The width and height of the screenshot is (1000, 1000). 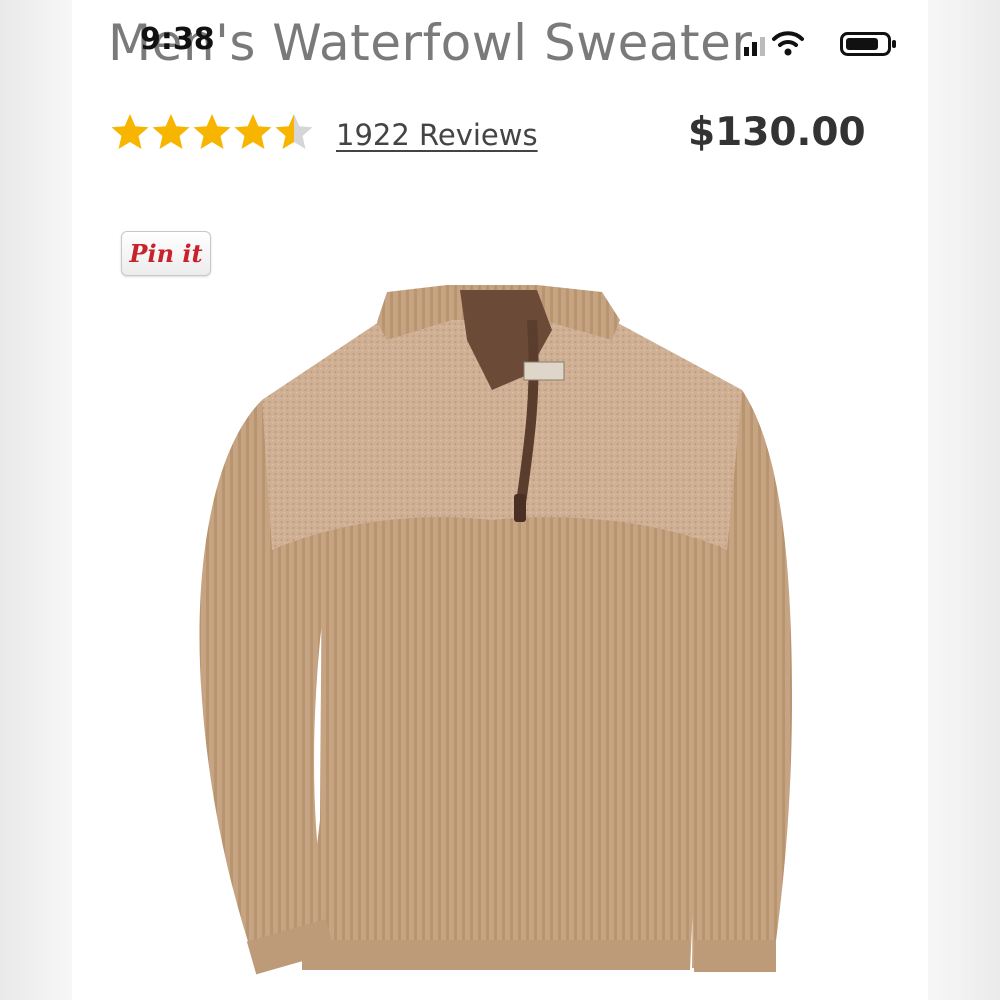 I want to click on right-background-blur, so click(x=964, y=500).